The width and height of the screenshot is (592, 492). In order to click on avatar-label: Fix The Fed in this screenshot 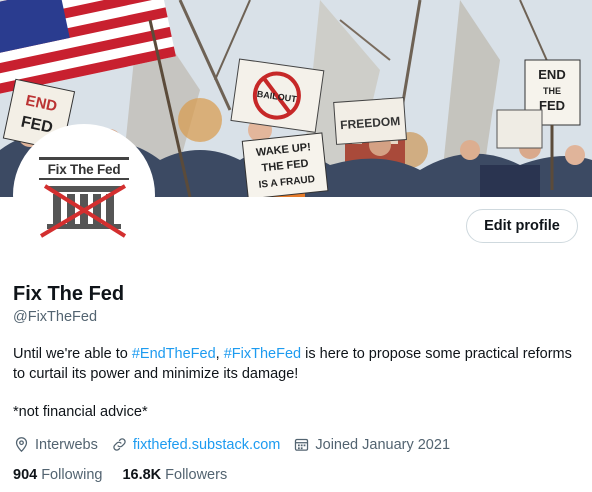, I will do `click(84, 169)`.